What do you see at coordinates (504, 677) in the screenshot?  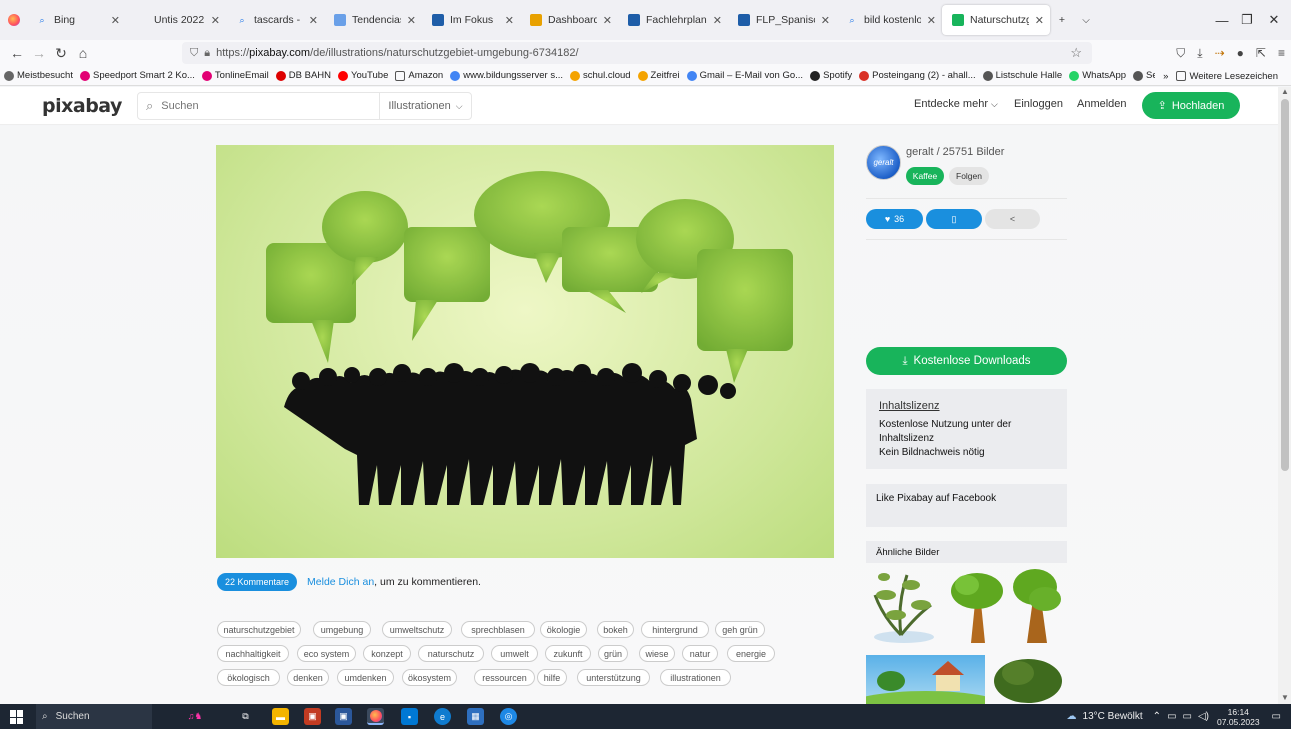 I see `tag-chip: ressourcen` at bounding box center [504, 677].